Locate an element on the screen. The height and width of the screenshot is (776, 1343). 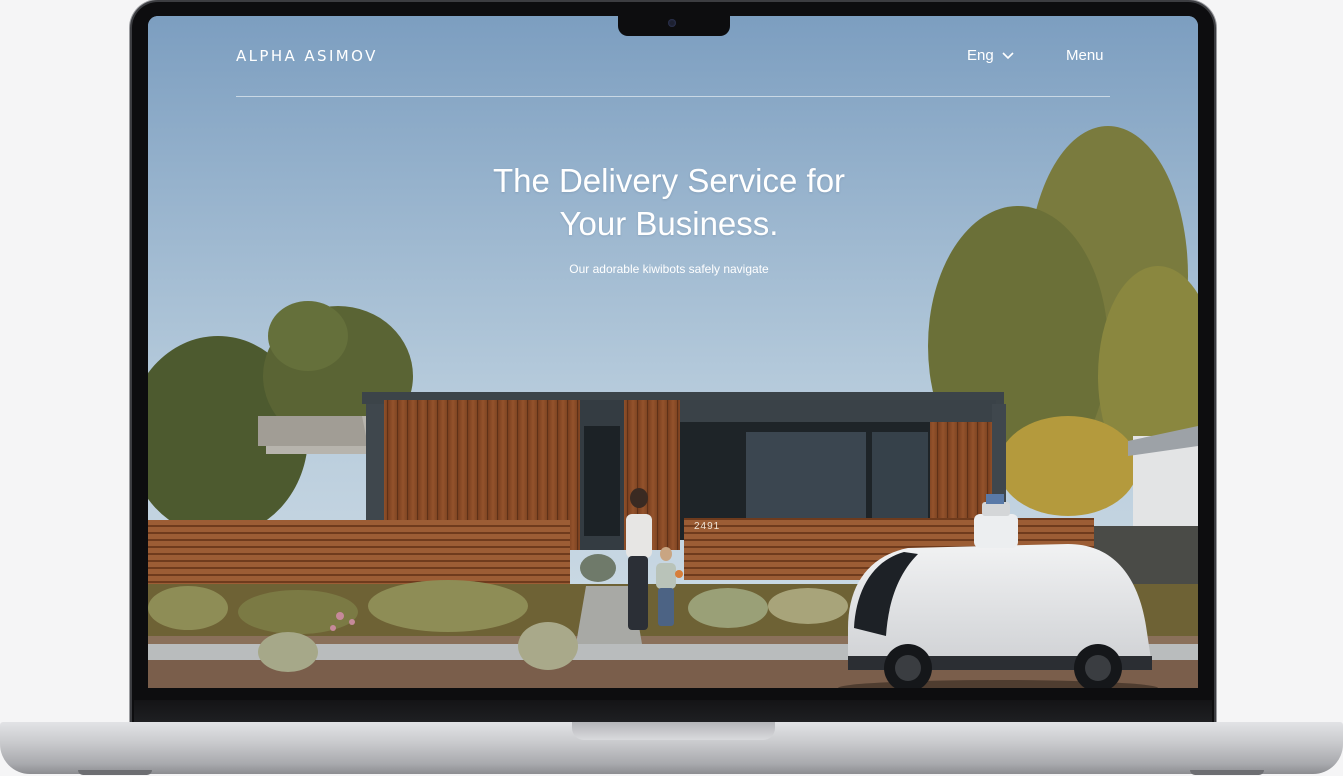
language-selector: Eng is located at coordinates (990, 55).